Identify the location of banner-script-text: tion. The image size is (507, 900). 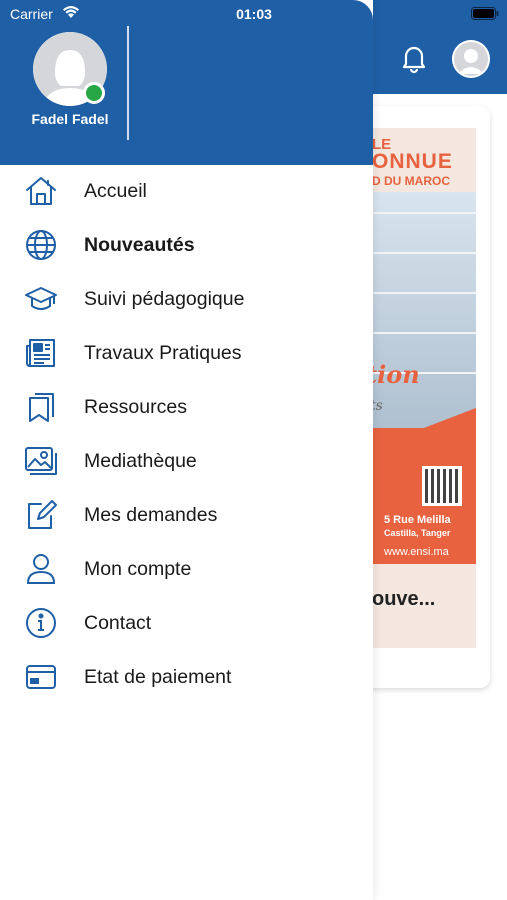
(393, 374).